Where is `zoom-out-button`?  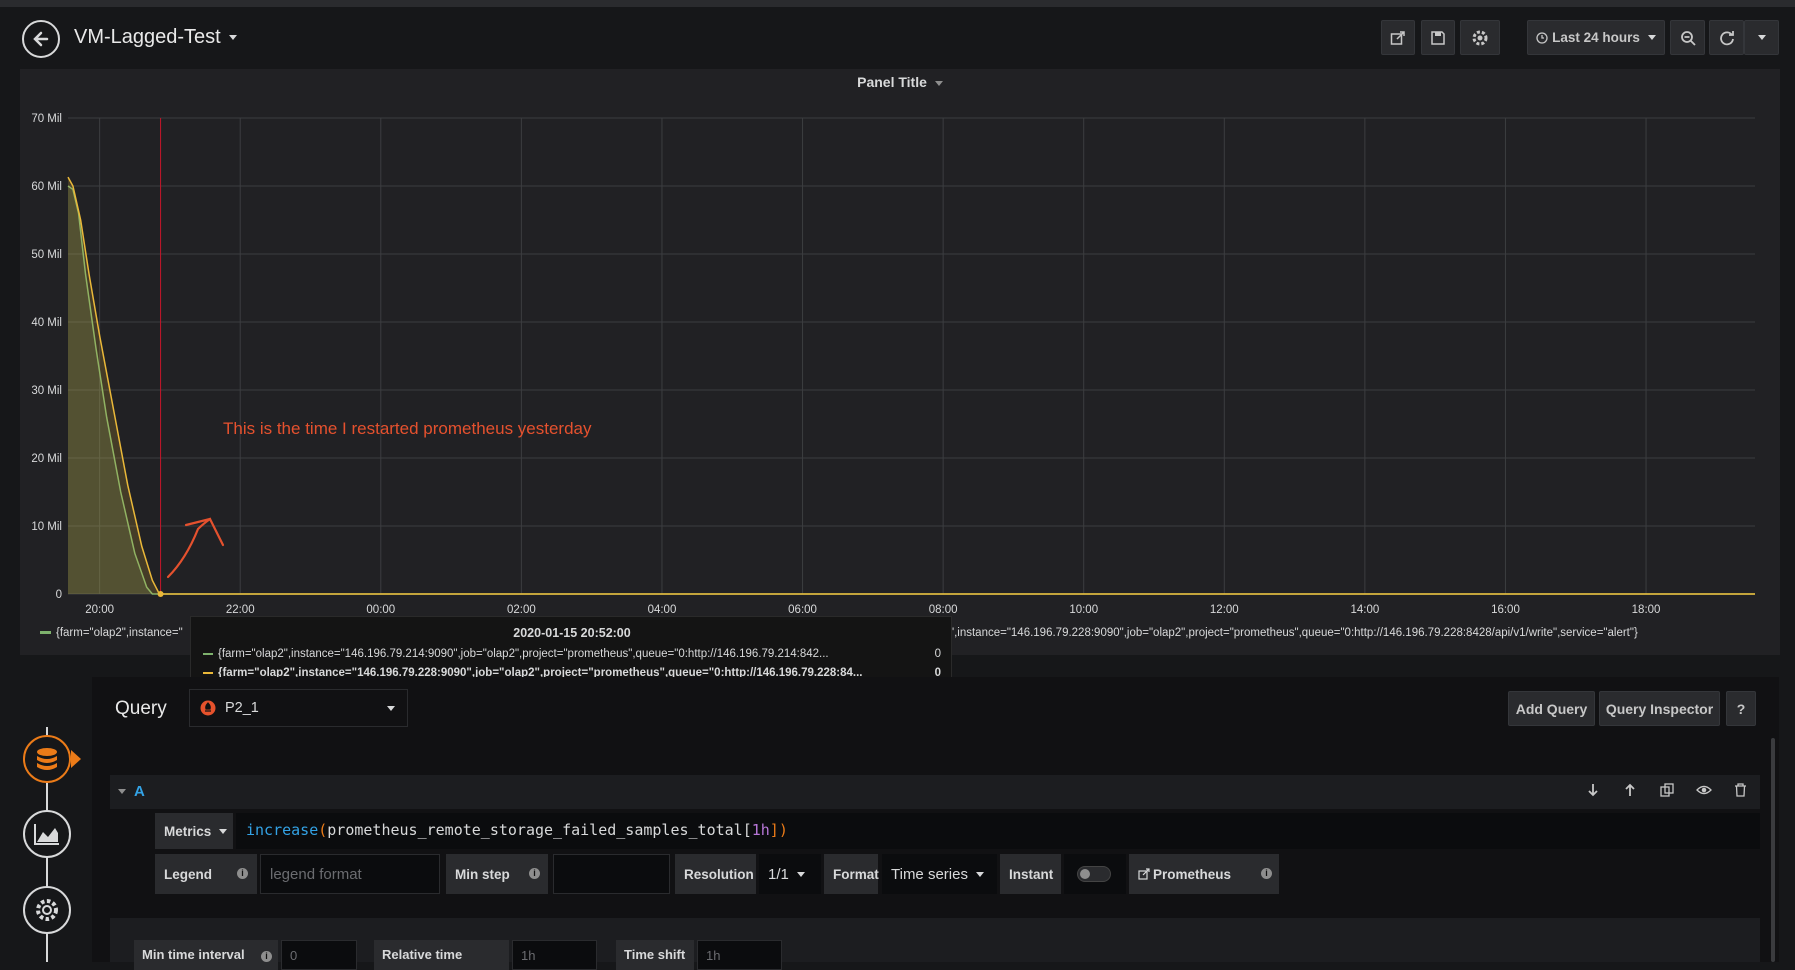 zoom-out-button is located at coordinates (1687, 37).